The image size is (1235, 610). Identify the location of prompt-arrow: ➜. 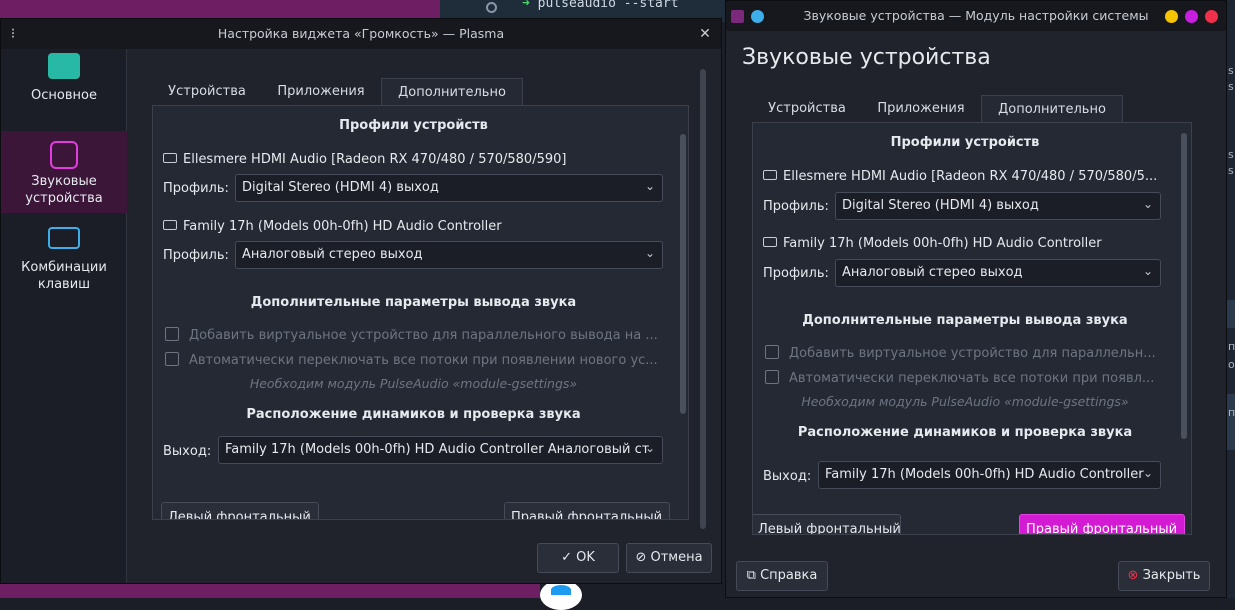
(526, 5).